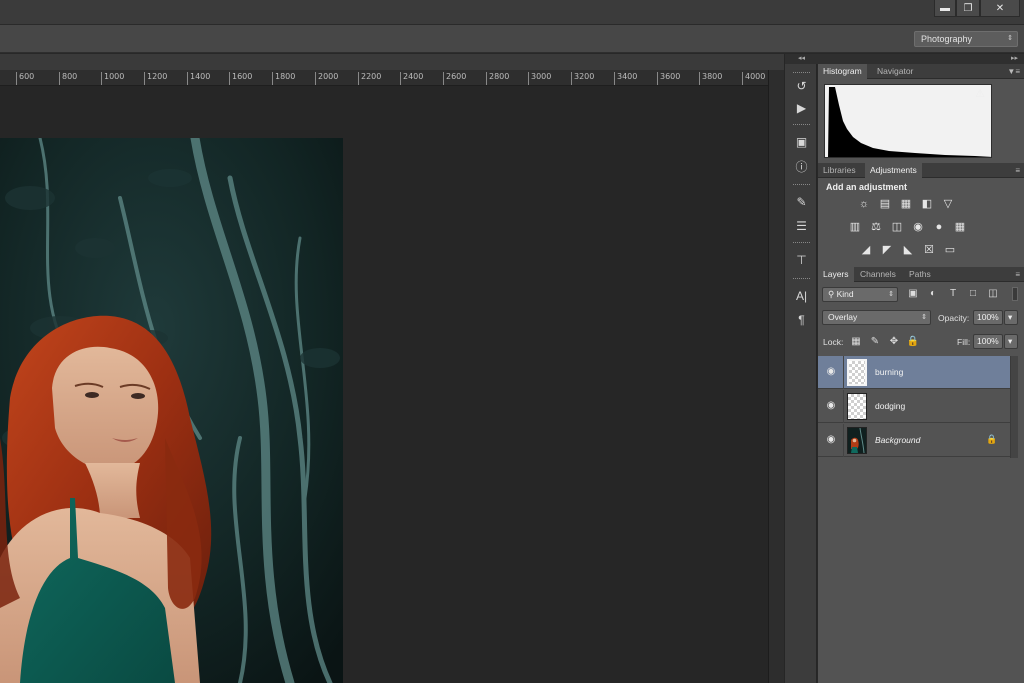 The height and width of the screenshot is (683, 1024). I want to click on vibrance-icon: ▽, so click(948, 204).